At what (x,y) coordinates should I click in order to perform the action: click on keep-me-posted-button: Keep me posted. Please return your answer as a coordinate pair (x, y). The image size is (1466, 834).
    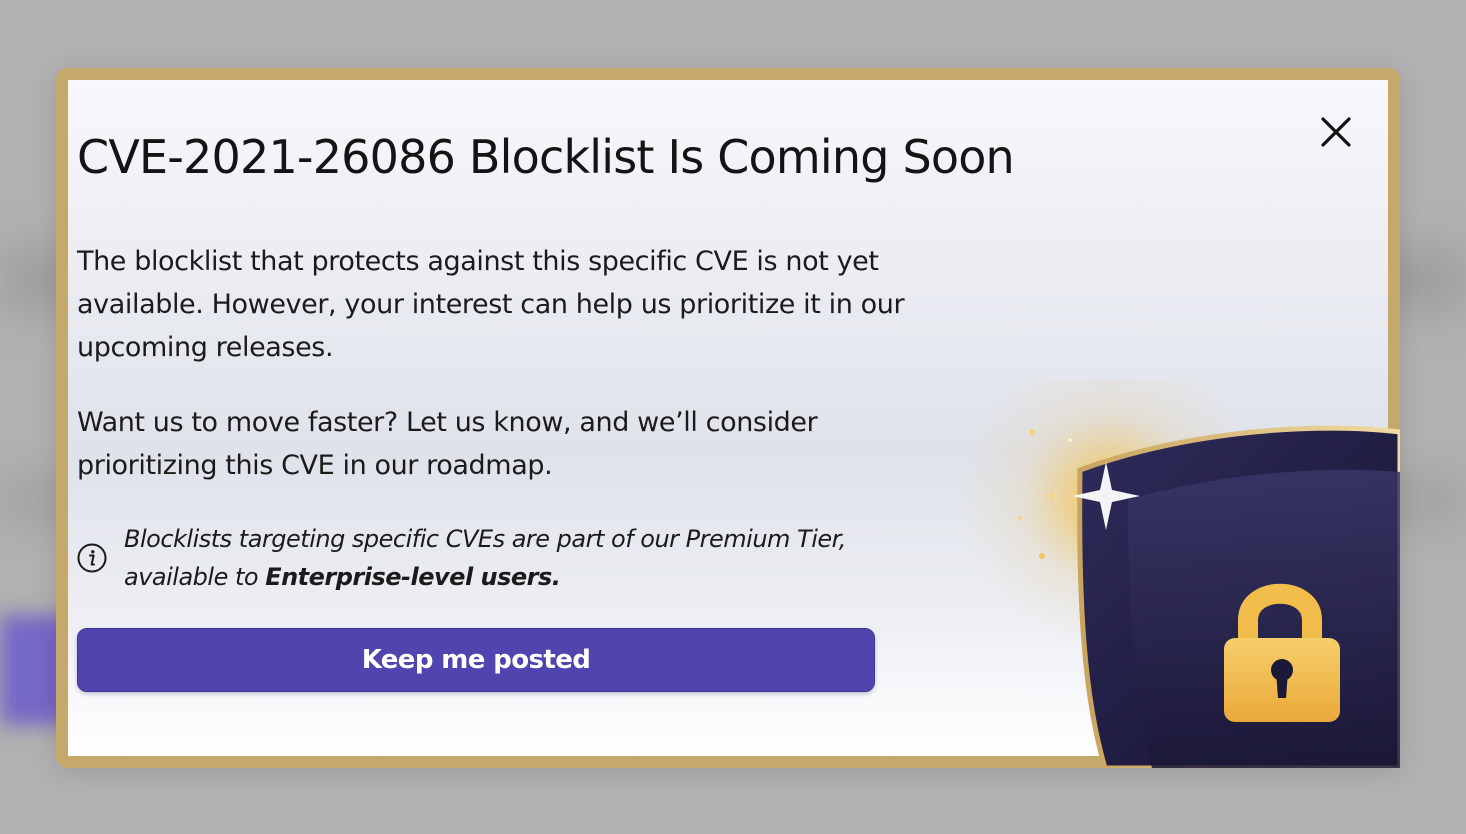
    Looking at the image, I should click on (476, 660).